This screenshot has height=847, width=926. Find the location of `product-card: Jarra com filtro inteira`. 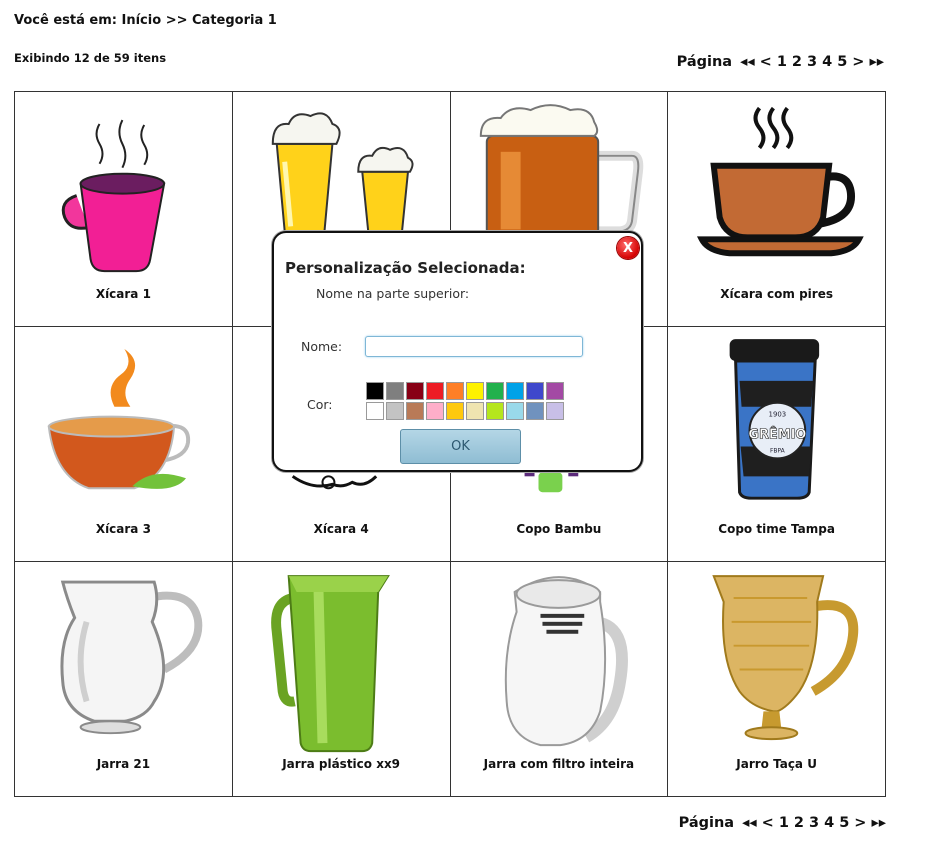

product-card: Jarra com filtro inteira is located at coordinates (559, 679).